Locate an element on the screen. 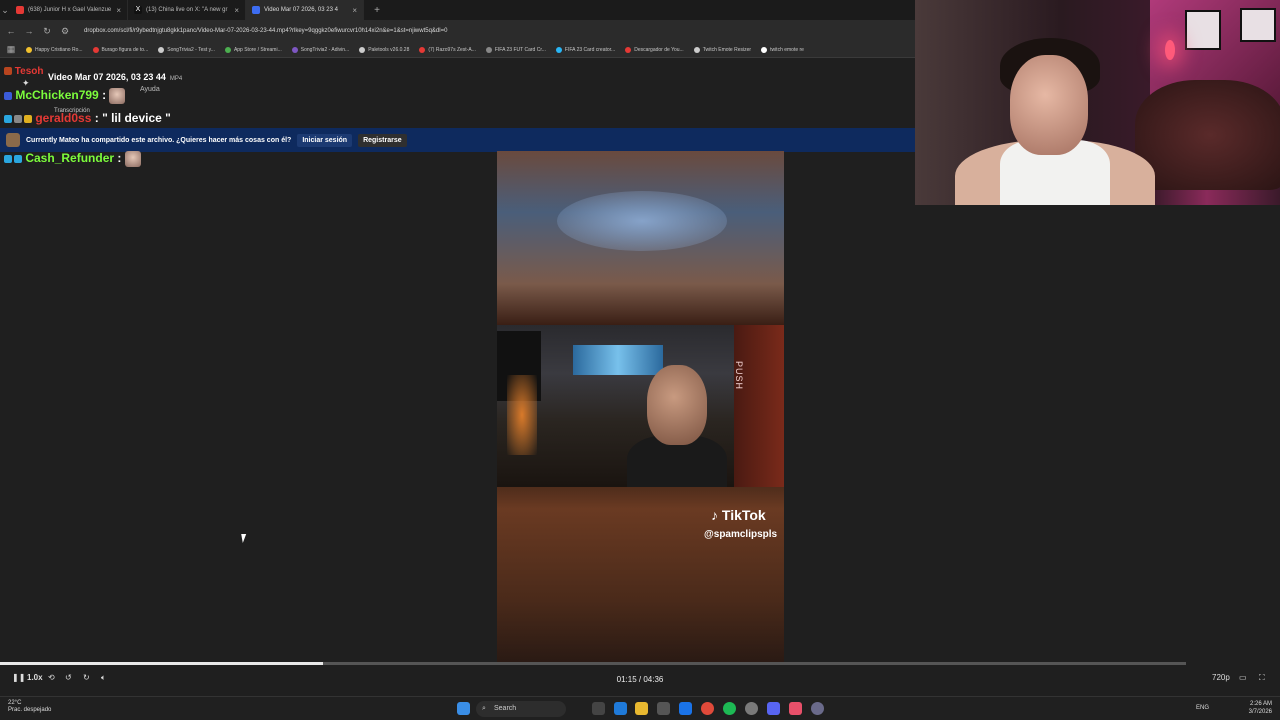 The image size is (1280, 720). x-favicon-icon: X is located at coordinates (138, 10).